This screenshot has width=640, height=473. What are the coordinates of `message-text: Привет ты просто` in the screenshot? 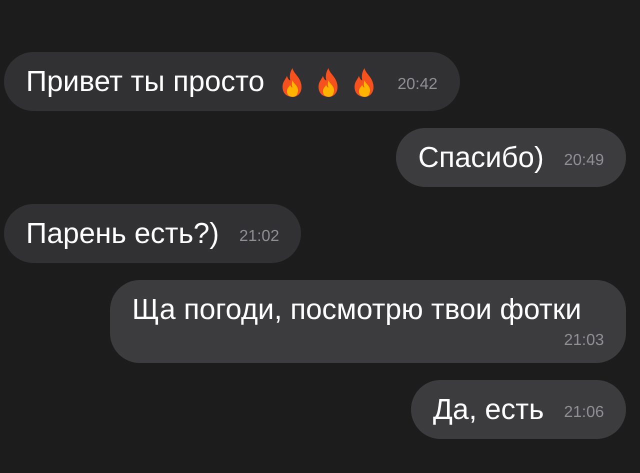 It's located at (145, 82).